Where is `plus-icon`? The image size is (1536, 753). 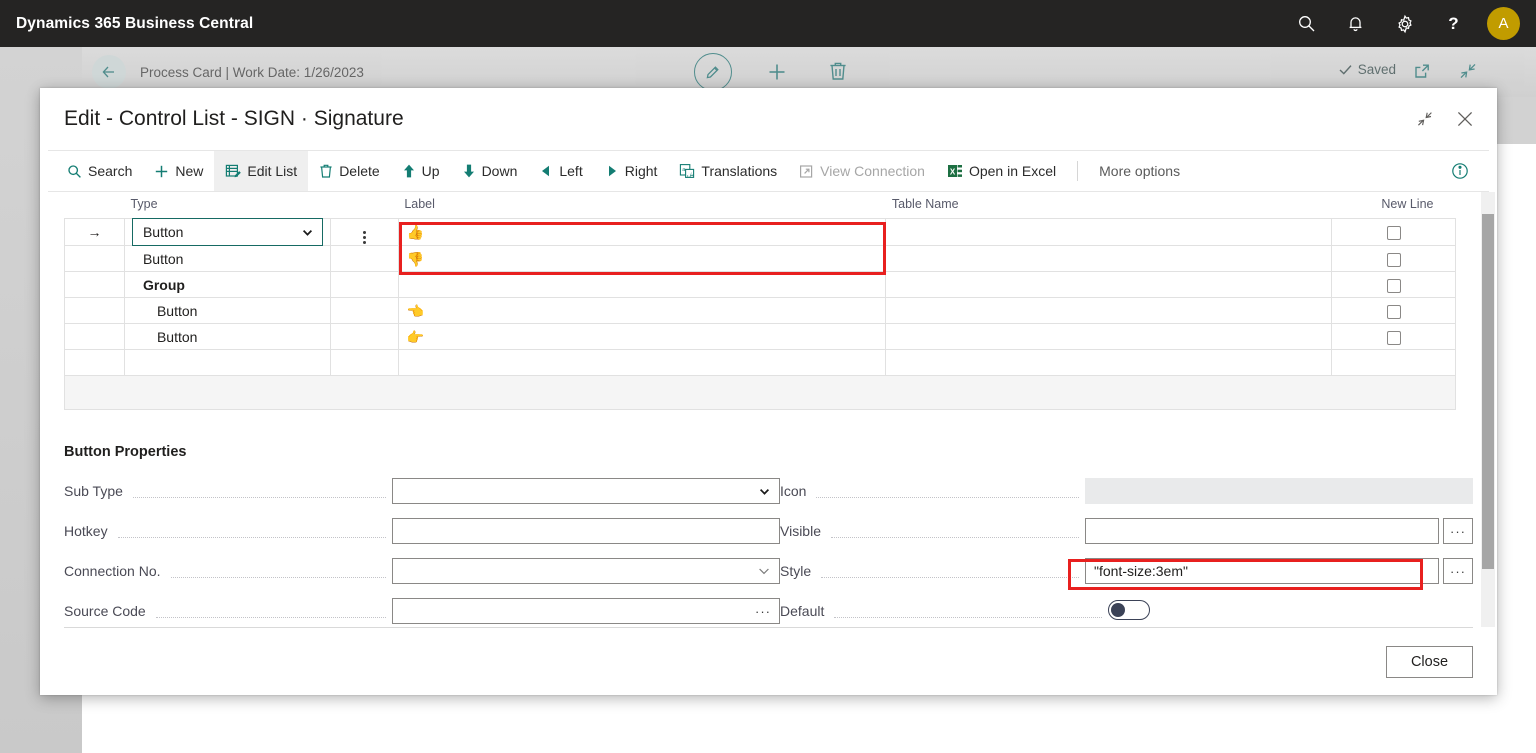
plus-icon is located at coordinates (777, 72).